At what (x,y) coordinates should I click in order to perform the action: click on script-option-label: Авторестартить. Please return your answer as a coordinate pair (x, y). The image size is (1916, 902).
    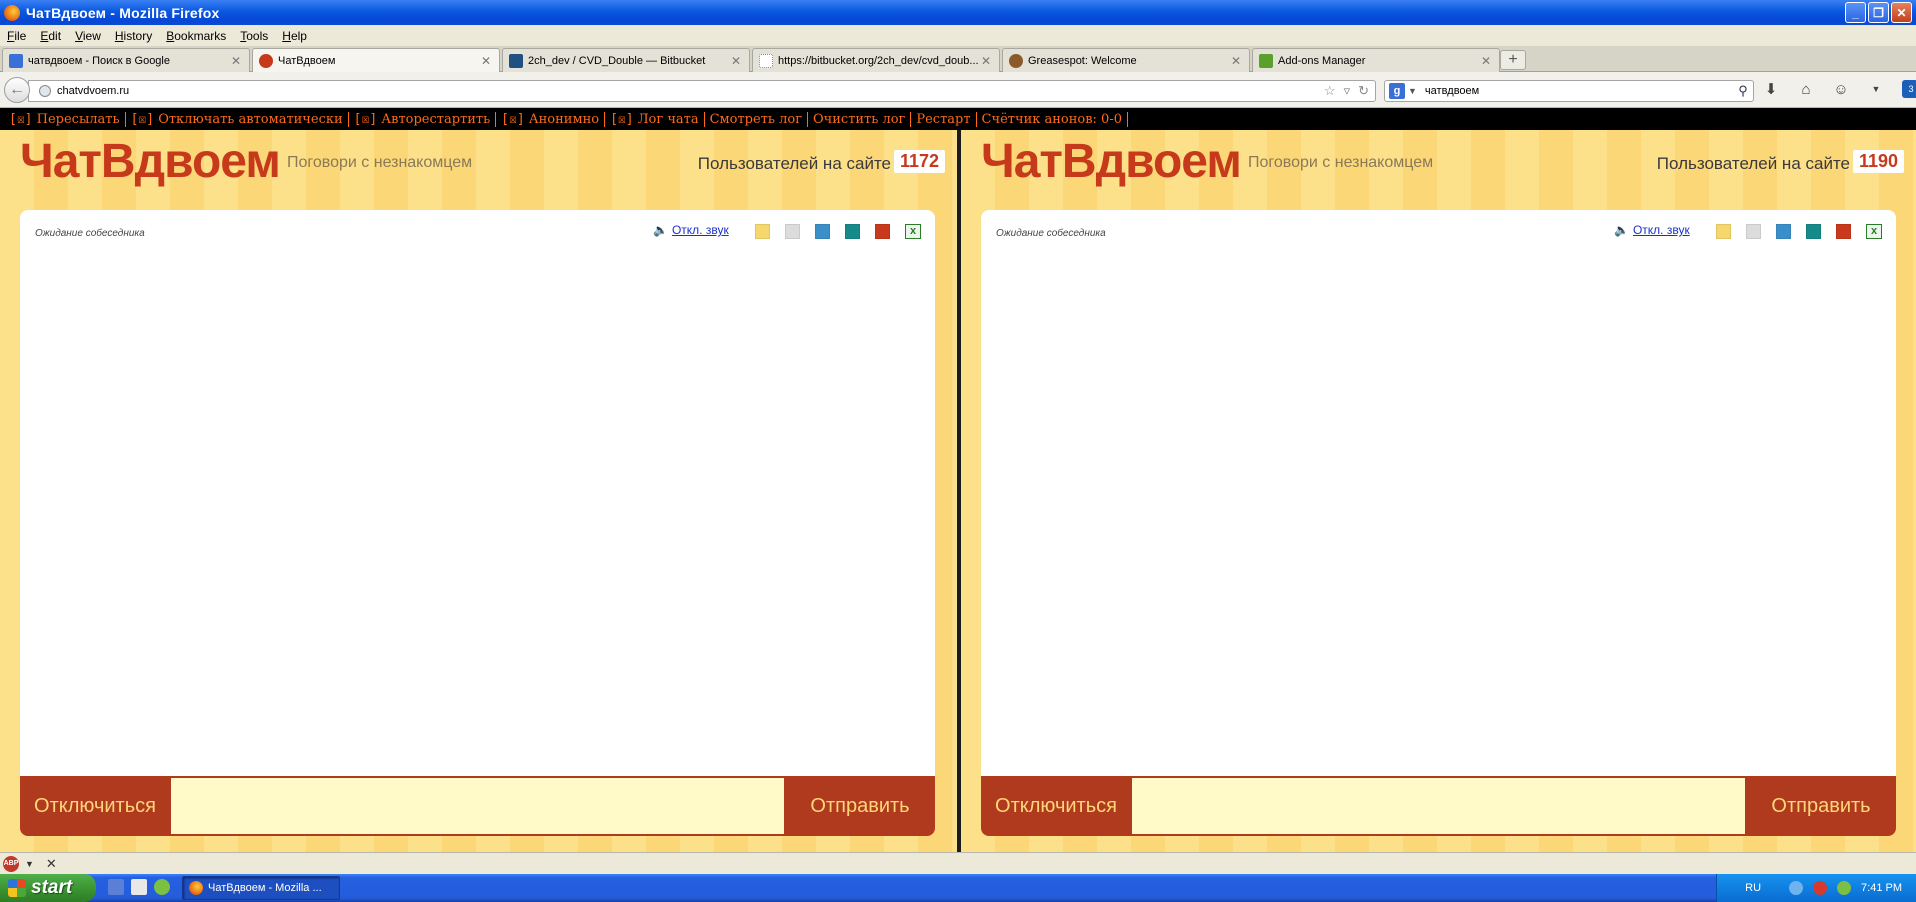
    Looking at the image, I should click on (436, 119).